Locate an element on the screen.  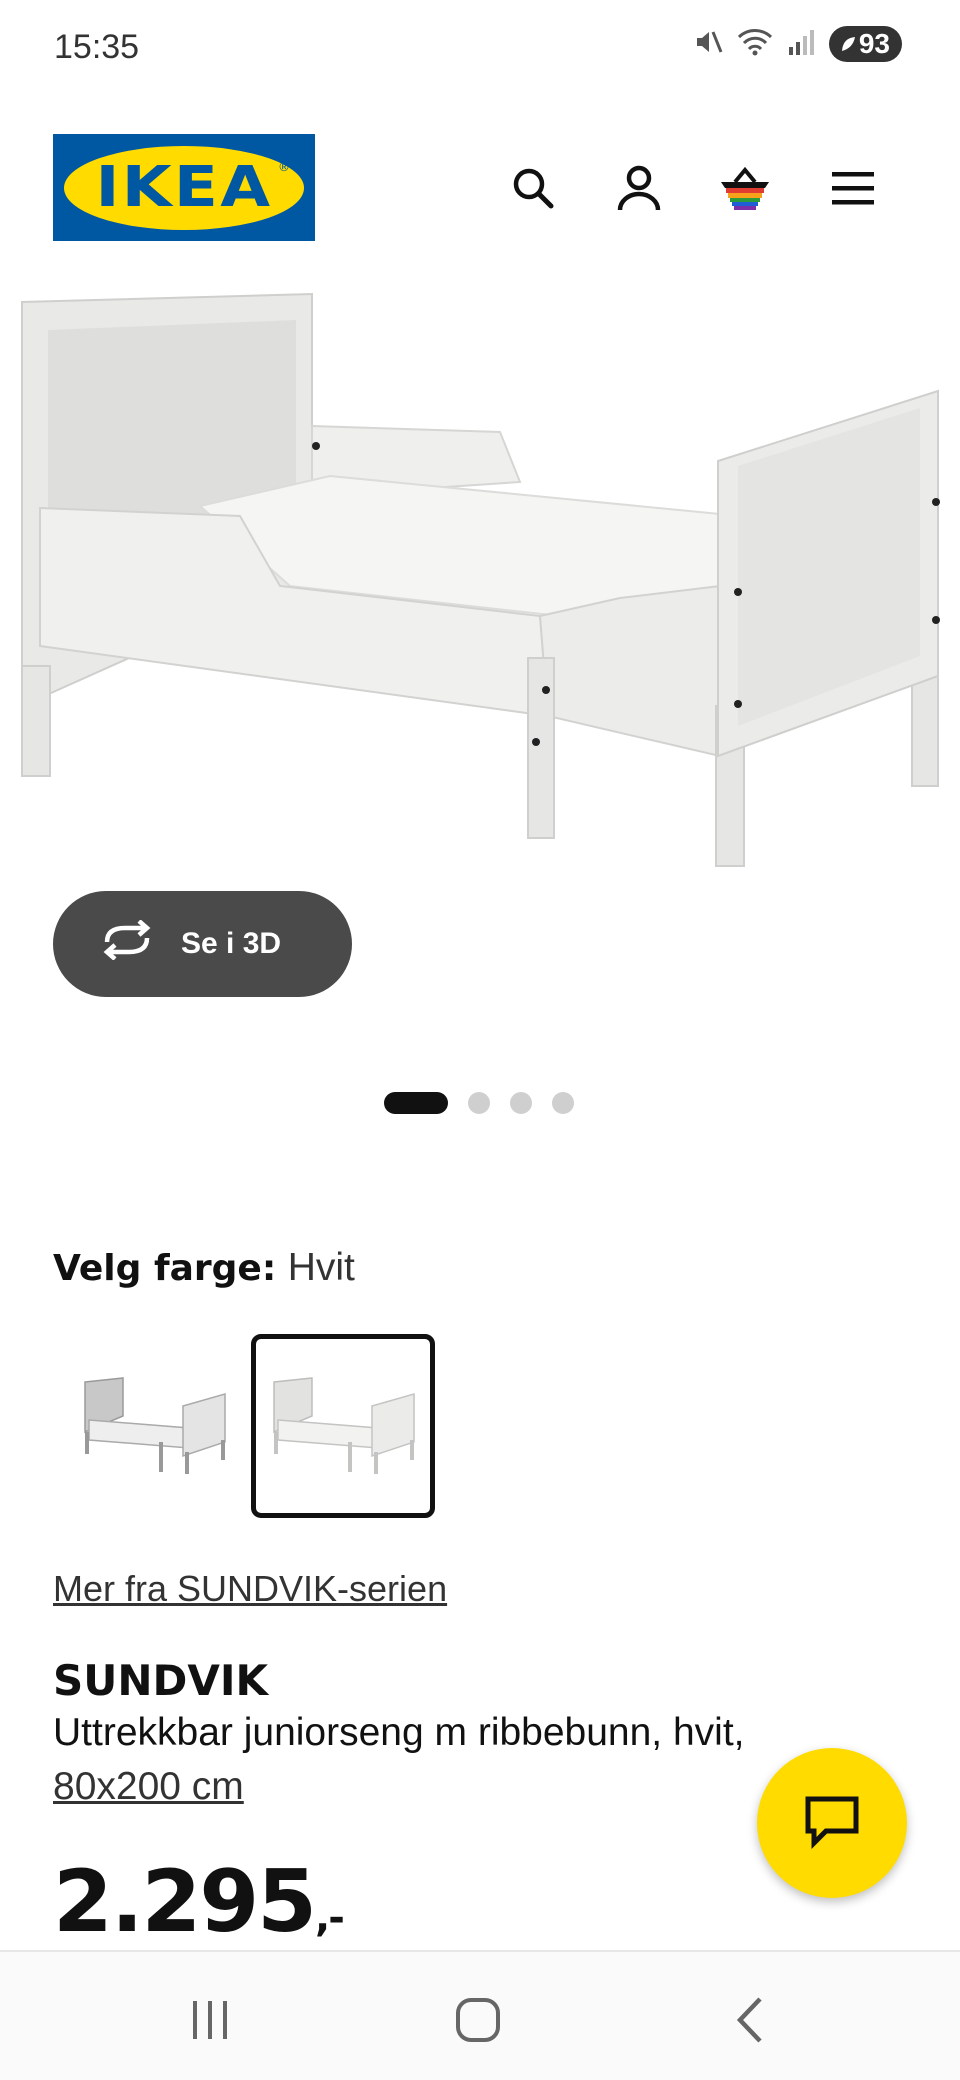
color-selector-label: Velg farge: Hvit is located at coordinates (204, 1268).